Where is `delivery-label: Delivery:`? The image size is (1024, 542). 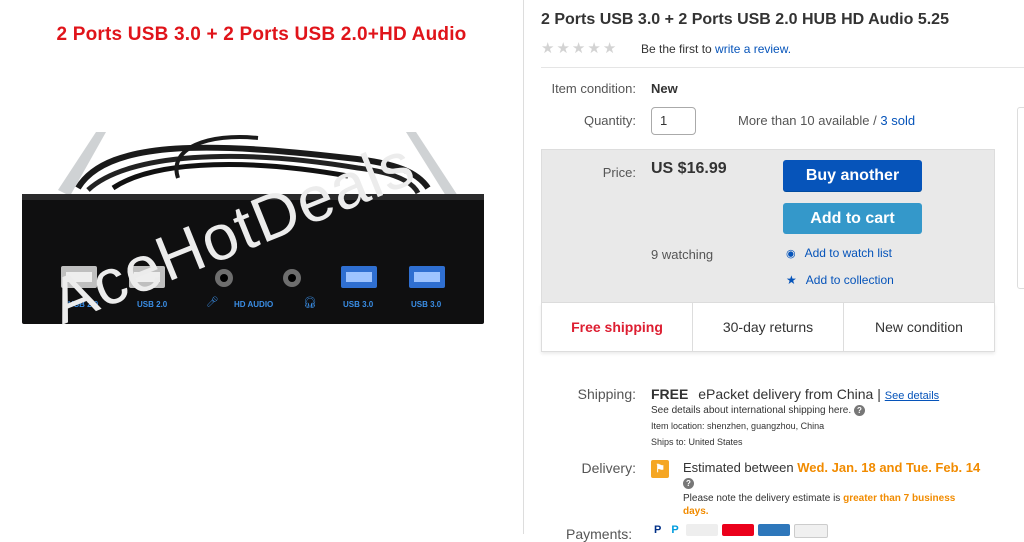
delivery-label: Delivery: is located at coordinates (608, 468).